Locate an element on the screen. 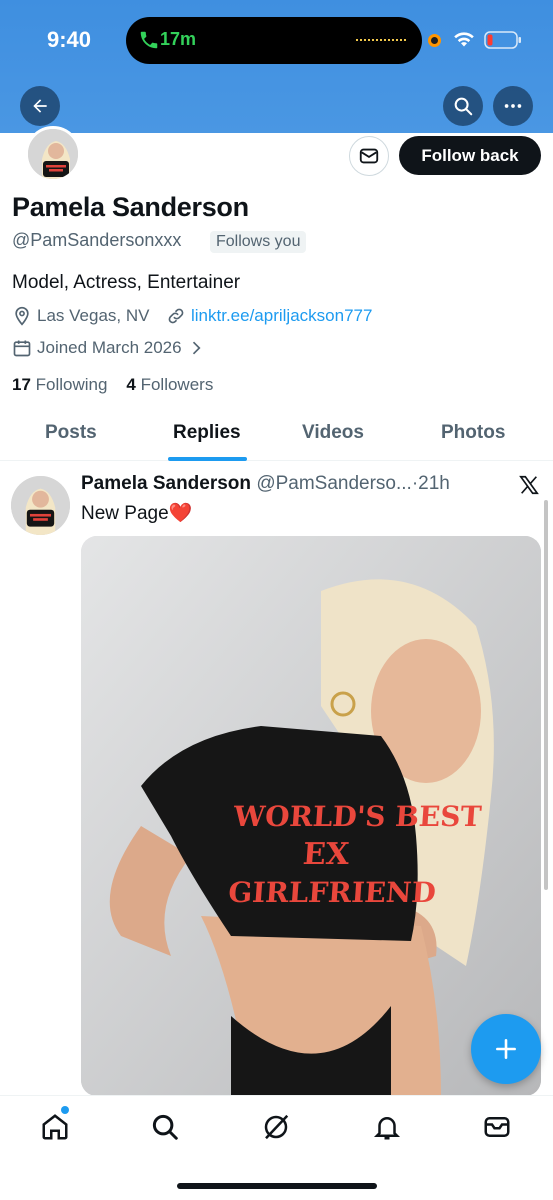  profile-avatar is located at coordinates (53, 154).